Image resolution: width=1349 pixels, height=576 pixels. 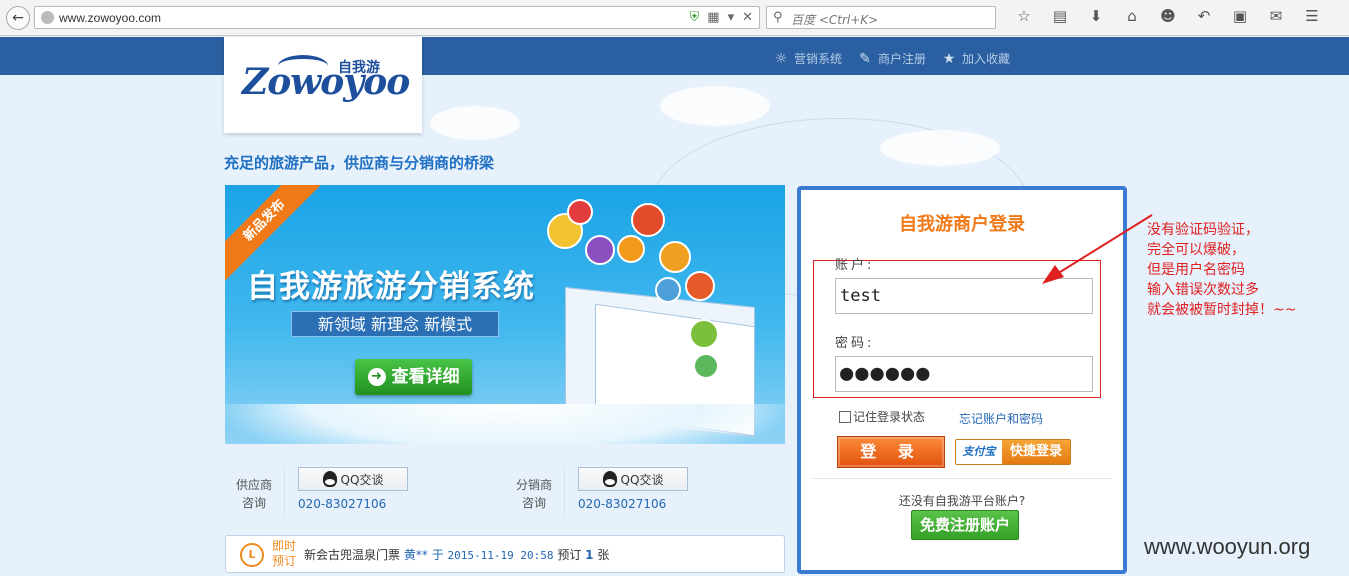 What do you see at coordinates (603, 555) in the screenshot?
I see `booking-unit: 张` at bounding box center [603, 555].